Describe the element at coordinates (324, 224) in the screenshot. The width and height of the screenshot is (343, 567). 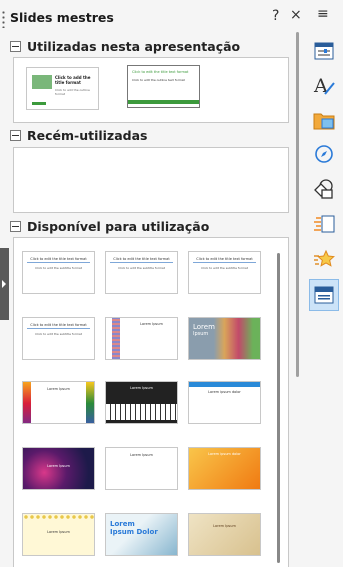
I see `slide-transition-icon` at that location.